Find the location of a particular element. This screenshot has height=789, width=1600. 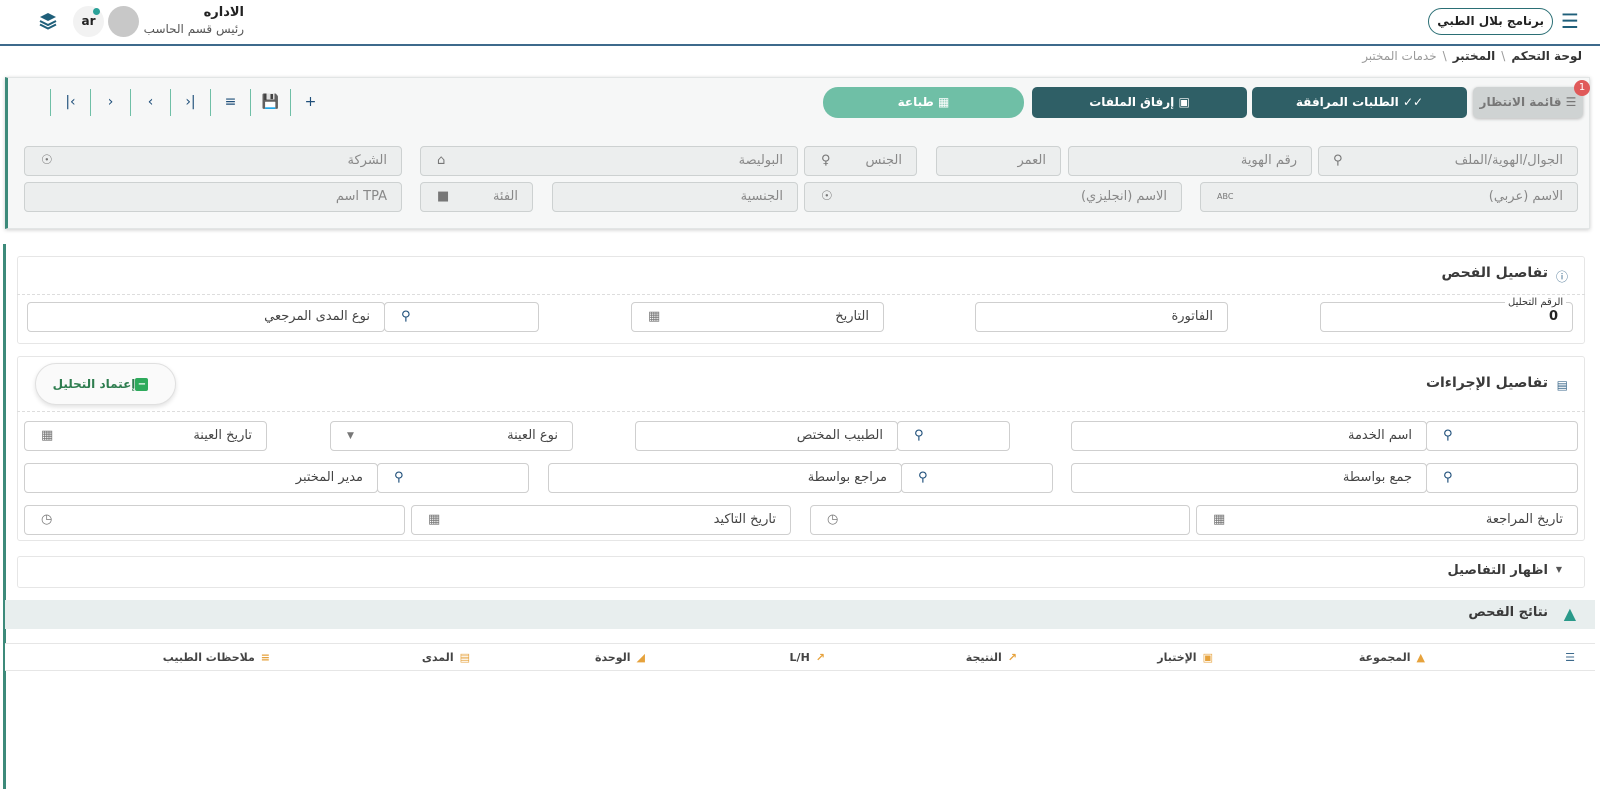

column-group: المجموعة ▲ is located at coordinates (1392, 657).